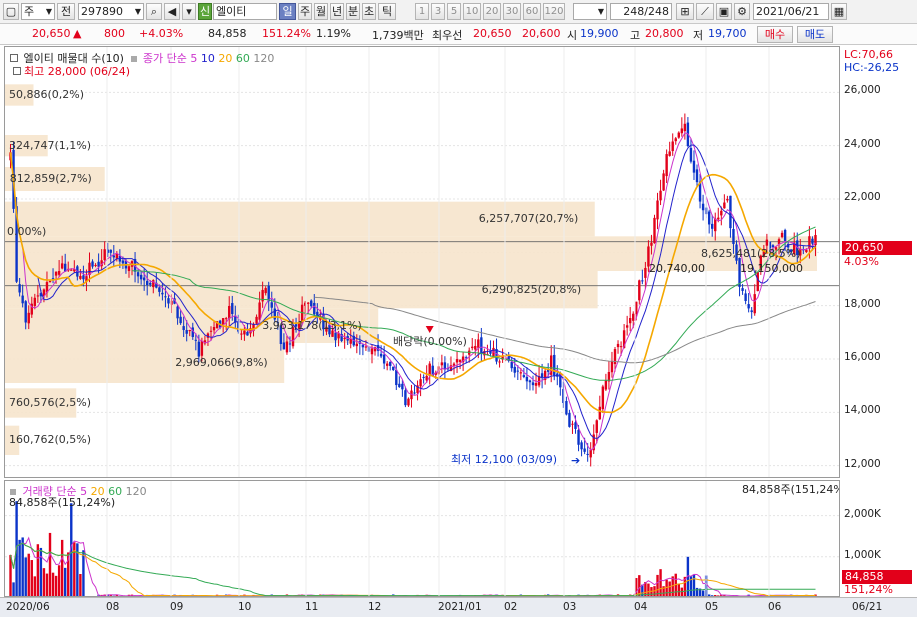  What do you see at coordinates (724, 11) in the screenshot?
I see `save-icon: ▣` at bounding box center [724, 11].